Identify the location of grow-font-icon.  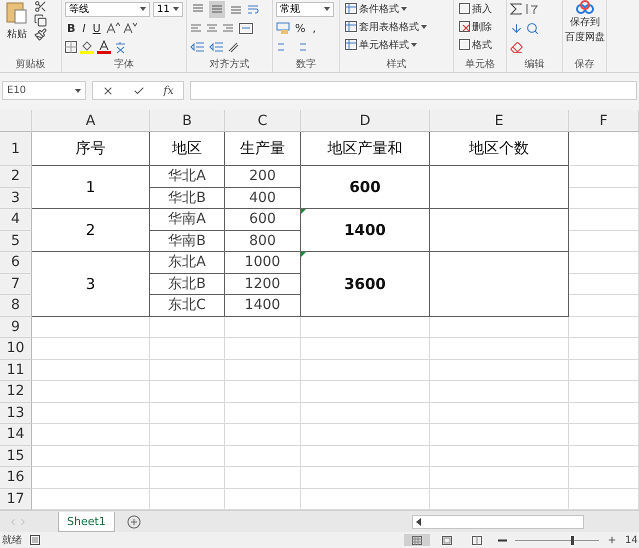
(113, 28).